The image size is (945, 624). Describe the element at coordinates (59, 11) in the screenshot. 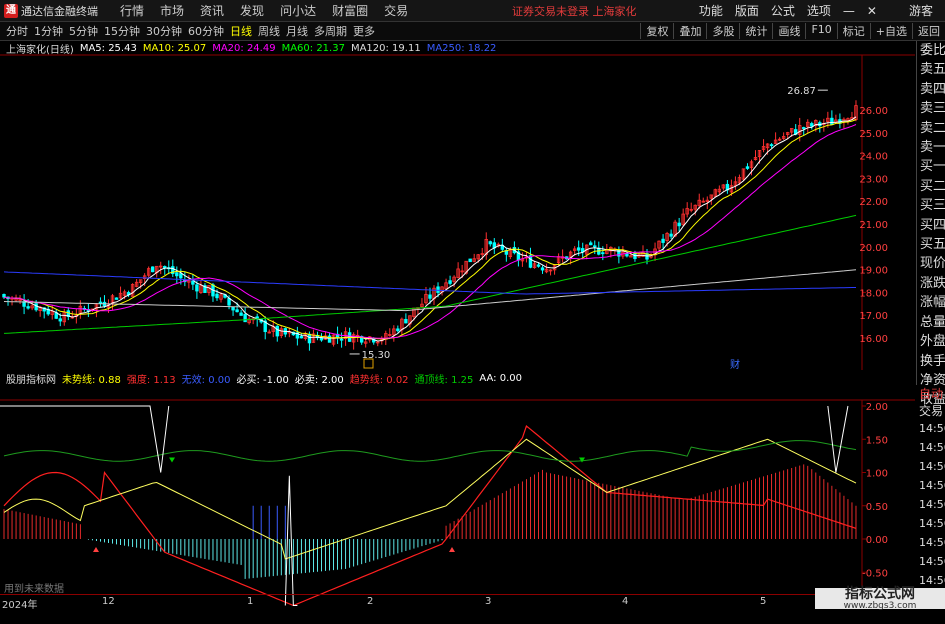

I see `app-name: 通达信金融终端` at that location.